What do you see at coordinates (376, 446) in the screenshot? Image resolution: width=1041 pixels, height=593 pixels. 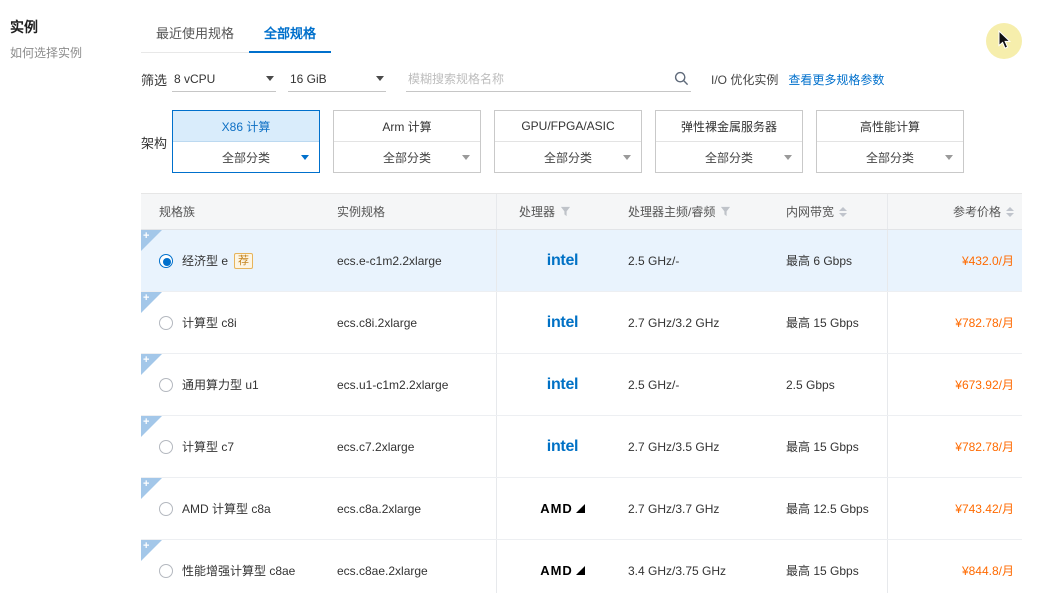 I see `instance-spec: ecs.c7.2xlarge` at bounding box center [376, 446].